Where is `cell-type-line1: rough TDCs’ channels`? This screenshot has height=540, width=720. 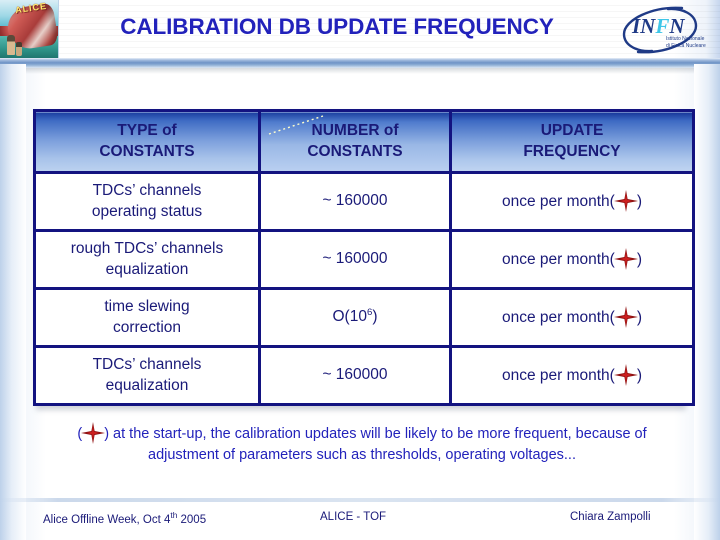
cell-type-line1: rough TDCs’ channels is located at coordinates (147, 249).